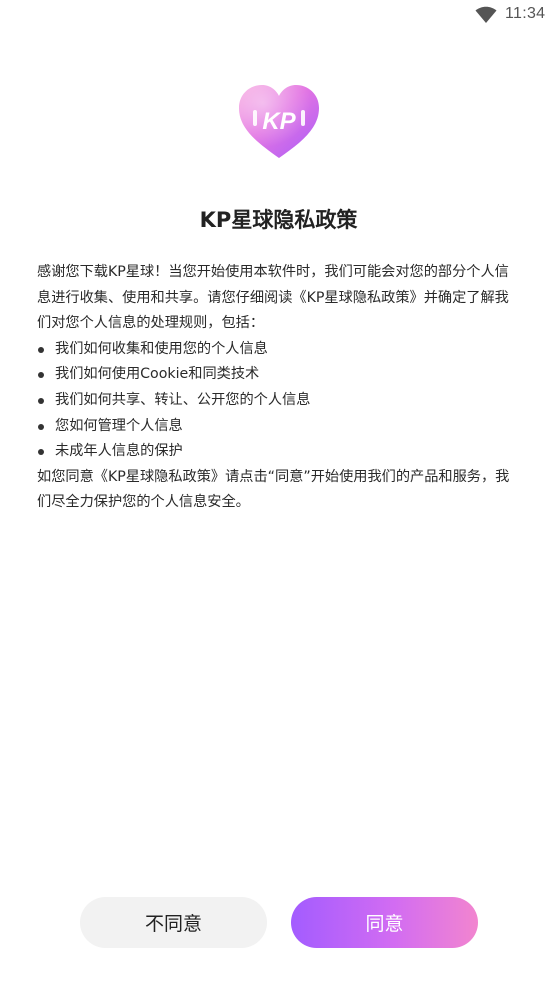 This screenshot has height=990, width=557. Describe the element at coordinates (119, 451) in the screenshot. I see `list-item-text: 未成年人信息的保护` at that location.